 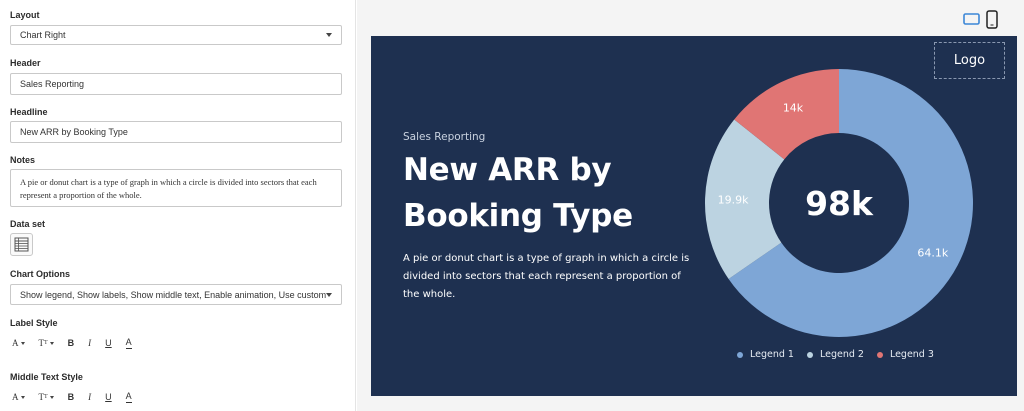 I want to click on headline-input-value: New ARR by Booking Type, so click(x=74, y=132).